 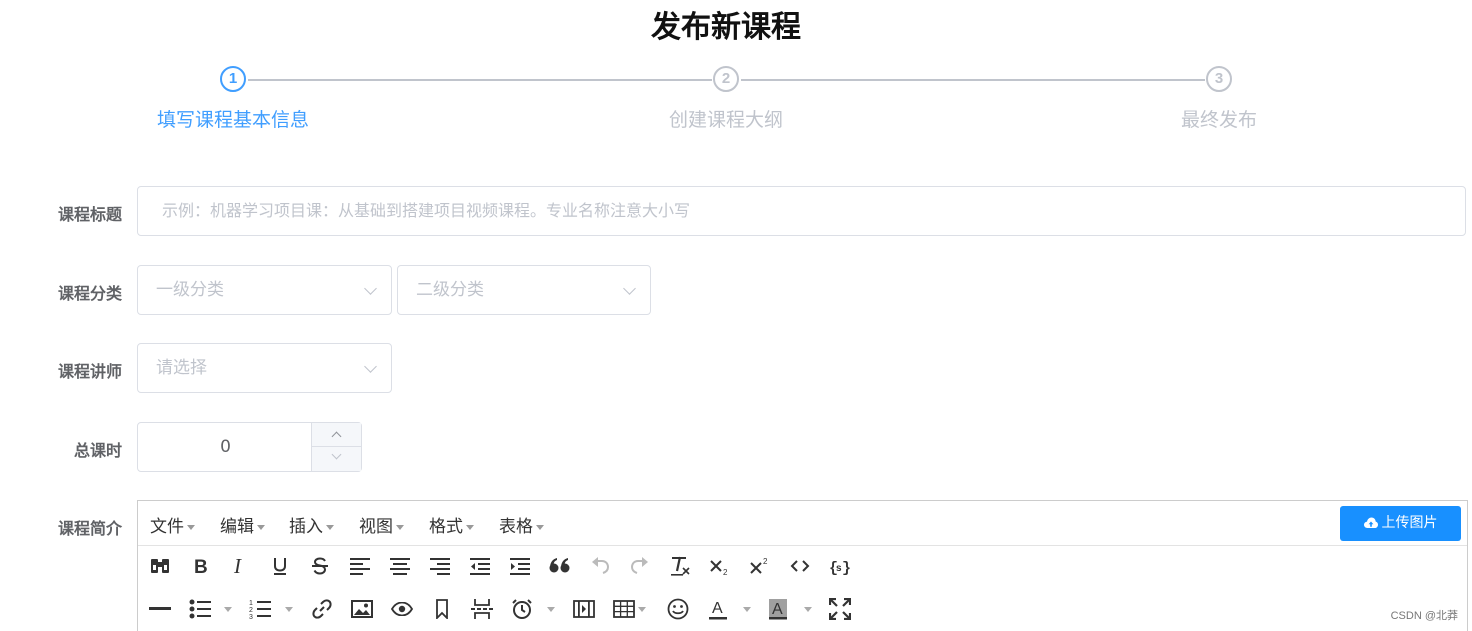 What do you see at coordinates (237, 527) in the screenshot?
I see `menu-edit-label: 编辑` at bounding box center [237, 527].